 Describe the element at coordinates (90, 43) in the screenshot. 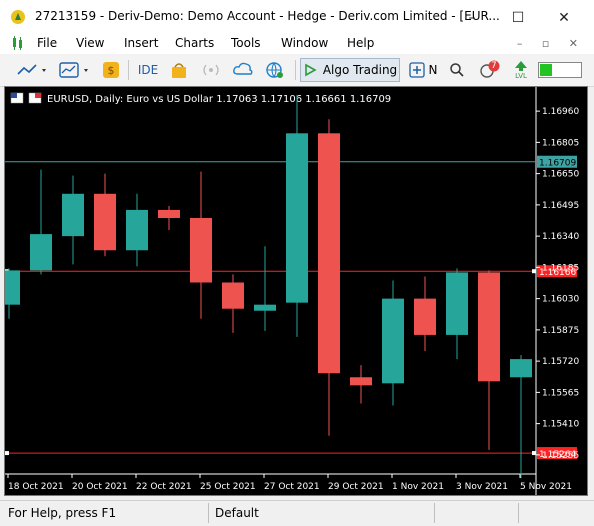

I see `menu-view: View` at that location.